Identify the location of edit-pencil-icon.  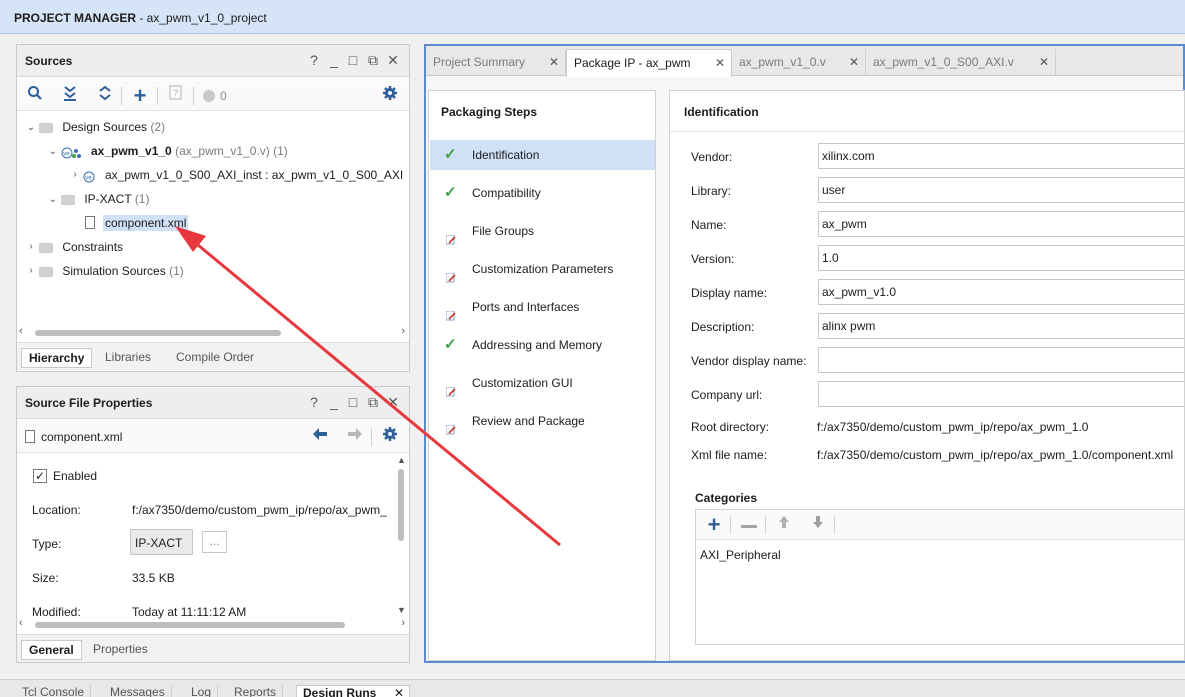
(450, 311).